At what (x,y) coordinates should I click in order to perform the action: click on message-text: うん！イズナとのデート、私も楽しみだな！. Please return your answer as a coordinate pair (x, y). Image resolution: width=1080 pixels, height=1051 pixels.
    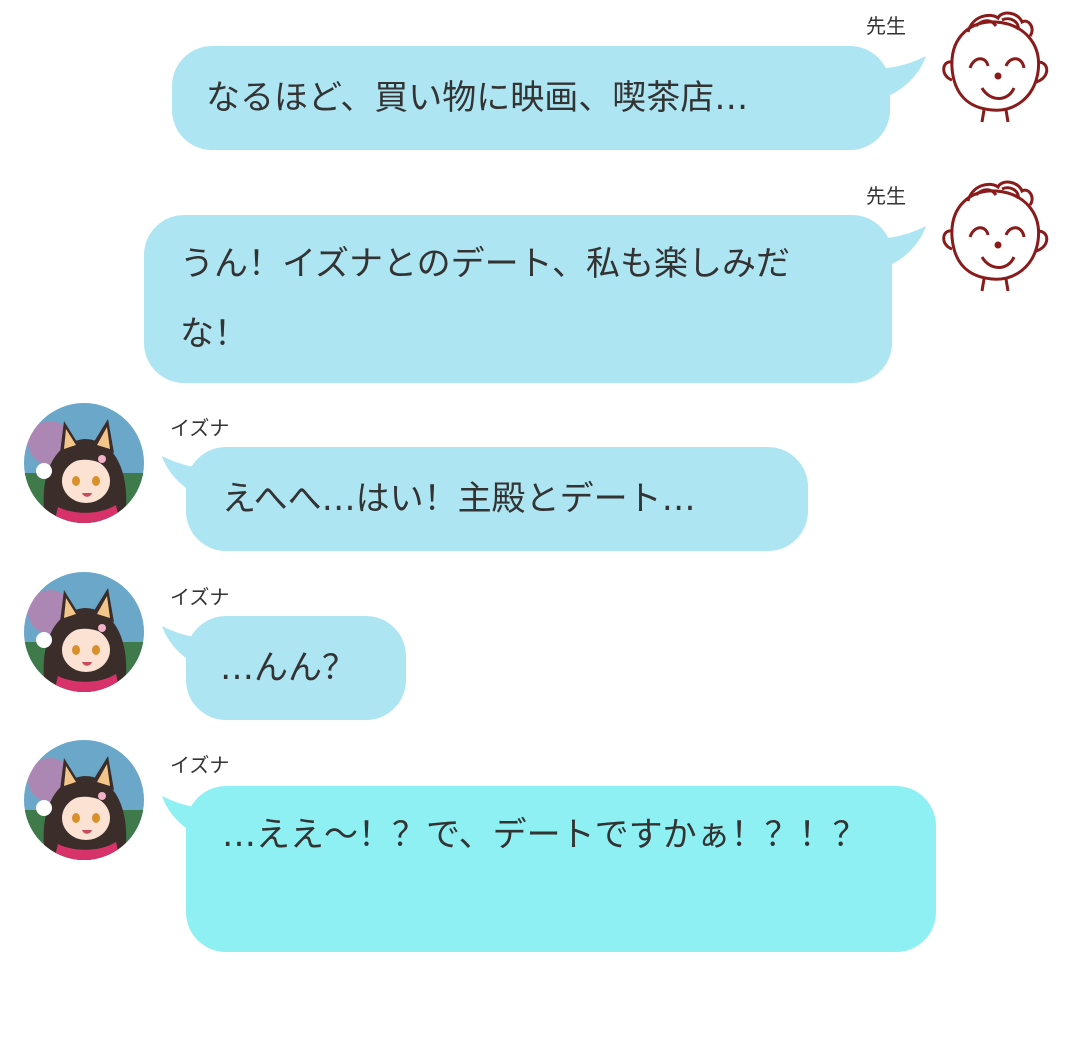
    Looking at the image, I should click on (485, 299).